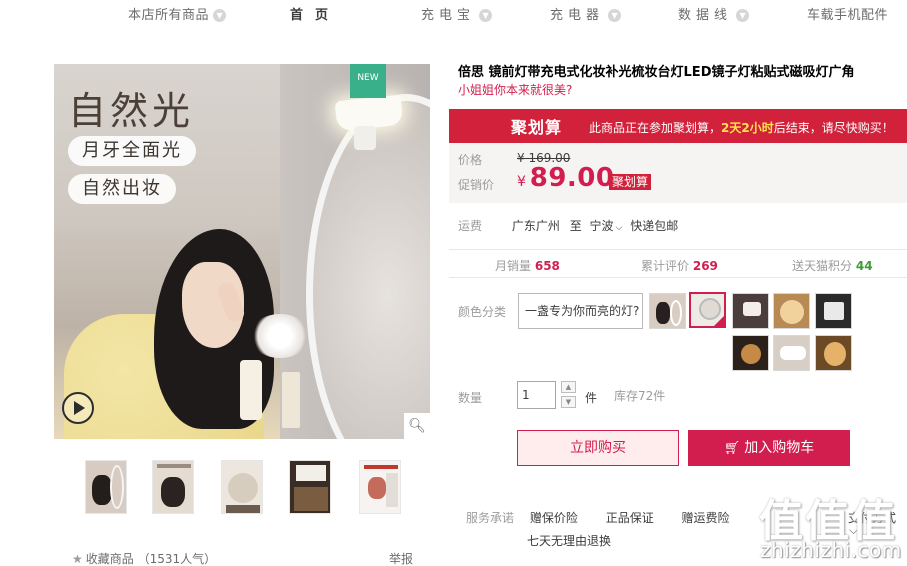  I want to click on tmall-points-label: 送天猫积分, so click(822, 266).